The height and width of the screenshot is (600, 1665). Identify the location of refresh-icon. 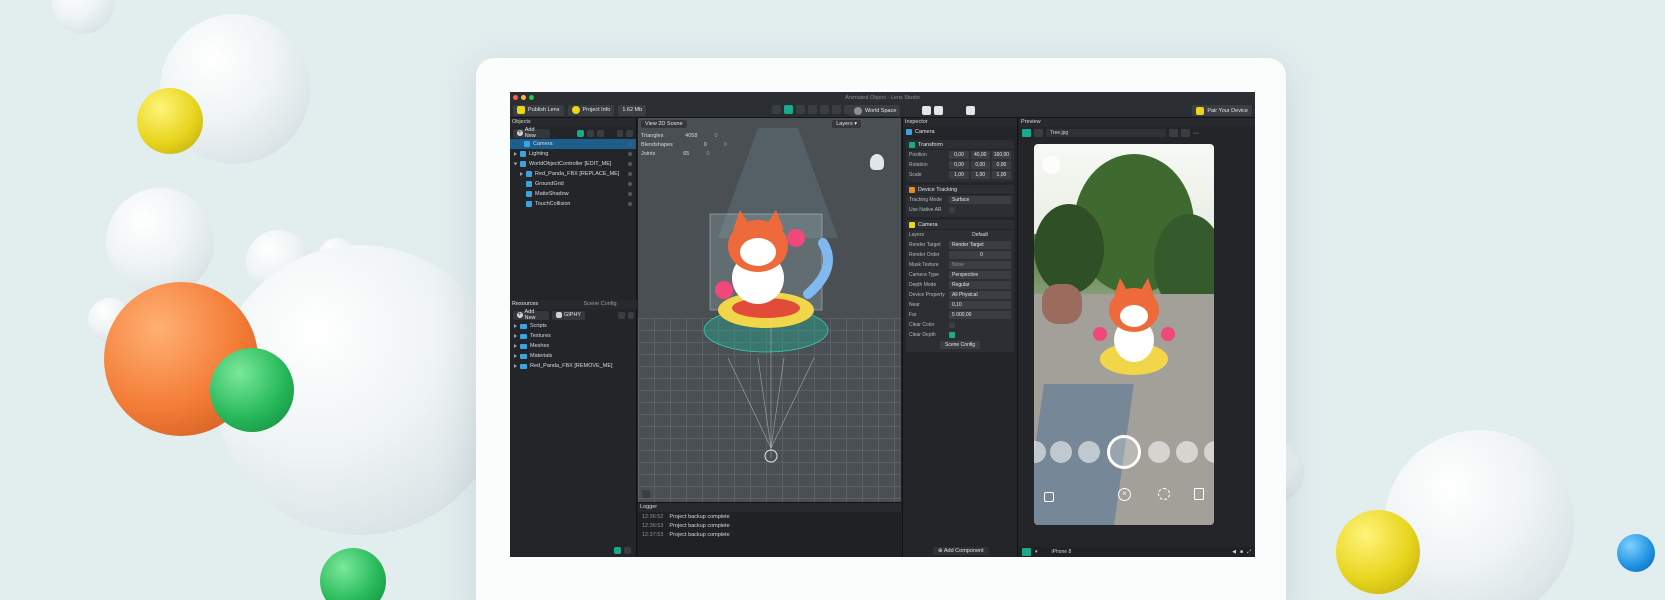
(1185, 133).